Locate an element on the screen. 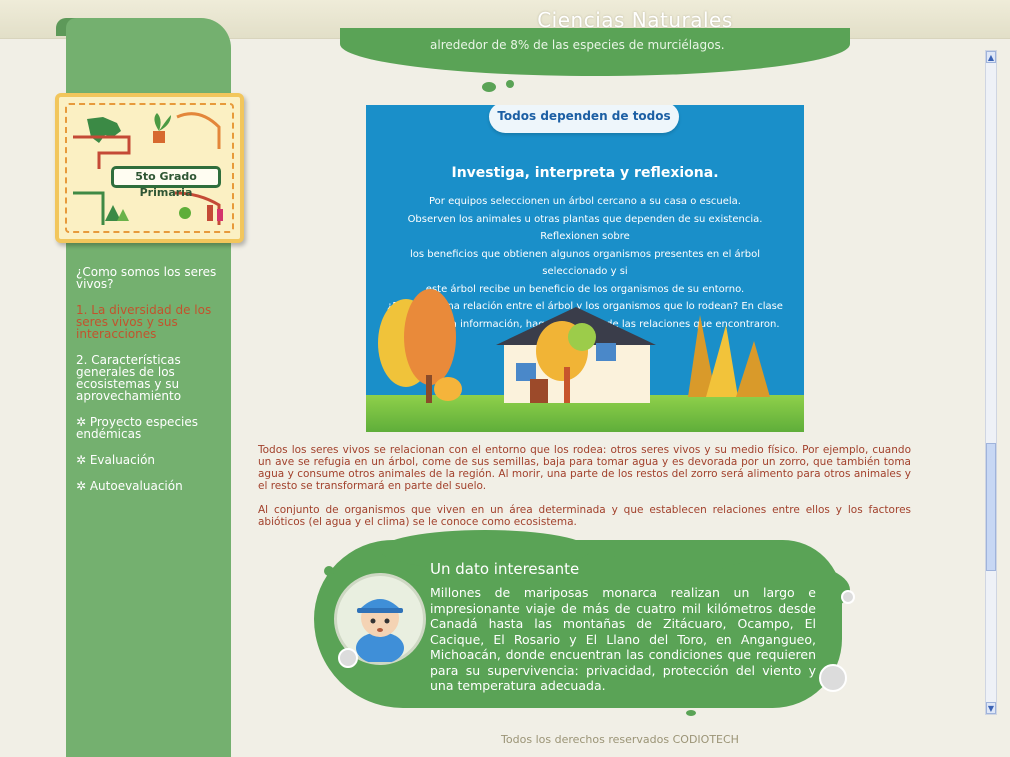 Image resolution: width=1010 pixels, height=757 pixels. sidebar-item-autoevaluacion: ✲ Autoevaluación is located at coordinates (155, 486).